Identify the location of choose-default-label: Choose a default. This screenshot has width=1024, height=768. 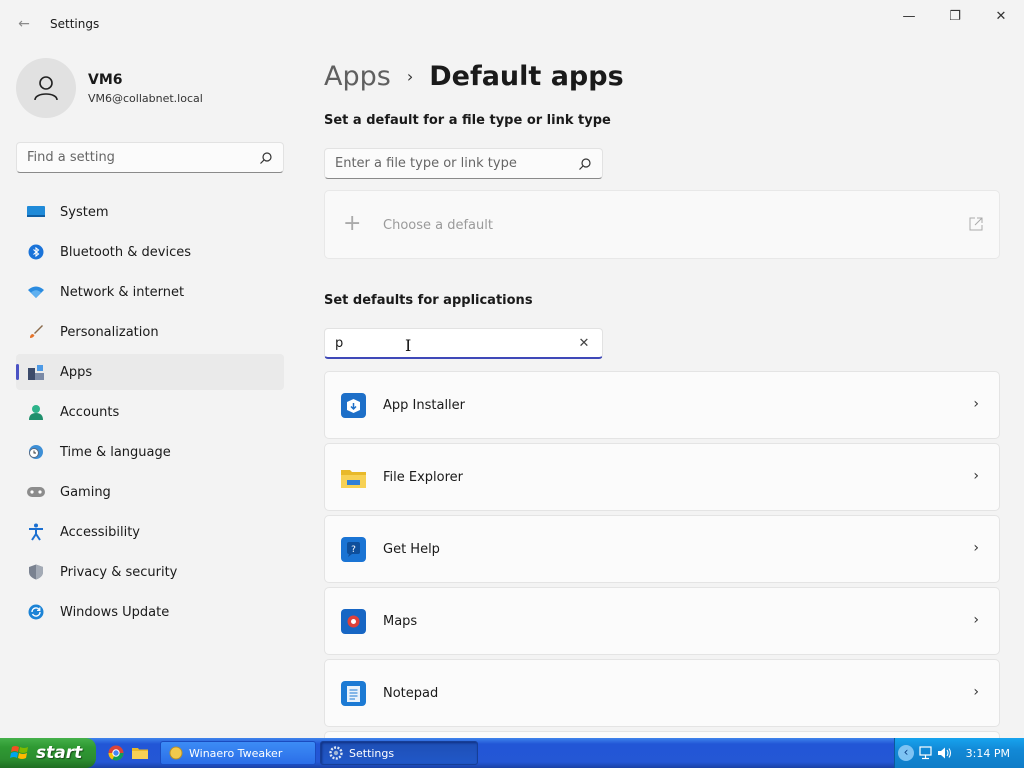
(438, 225).